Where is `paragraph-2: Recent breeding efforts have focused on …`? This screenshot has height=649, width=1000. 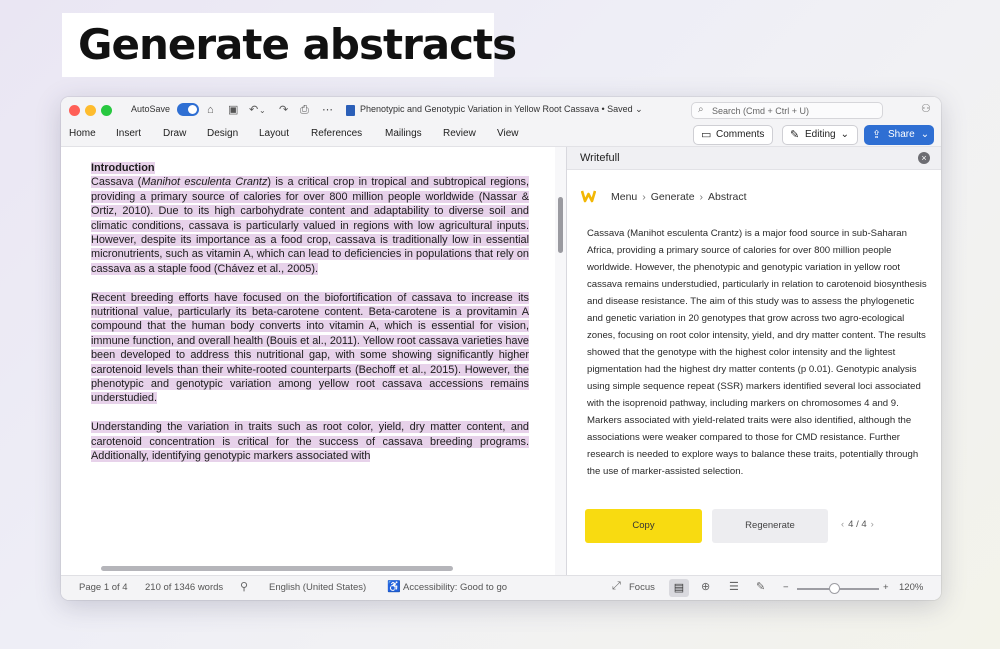 paragraph-2: Recent breeding efforts have focused on … is located at coordinates (310, 348).